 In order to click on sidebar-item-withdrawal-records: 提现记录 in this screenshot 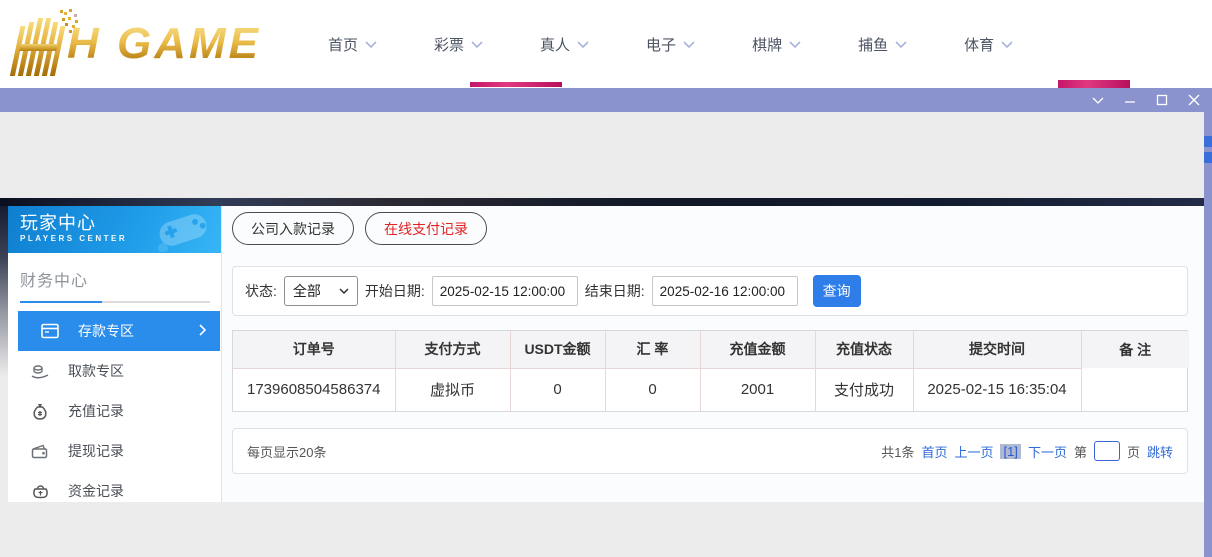, I will do `click(114, 451)`.